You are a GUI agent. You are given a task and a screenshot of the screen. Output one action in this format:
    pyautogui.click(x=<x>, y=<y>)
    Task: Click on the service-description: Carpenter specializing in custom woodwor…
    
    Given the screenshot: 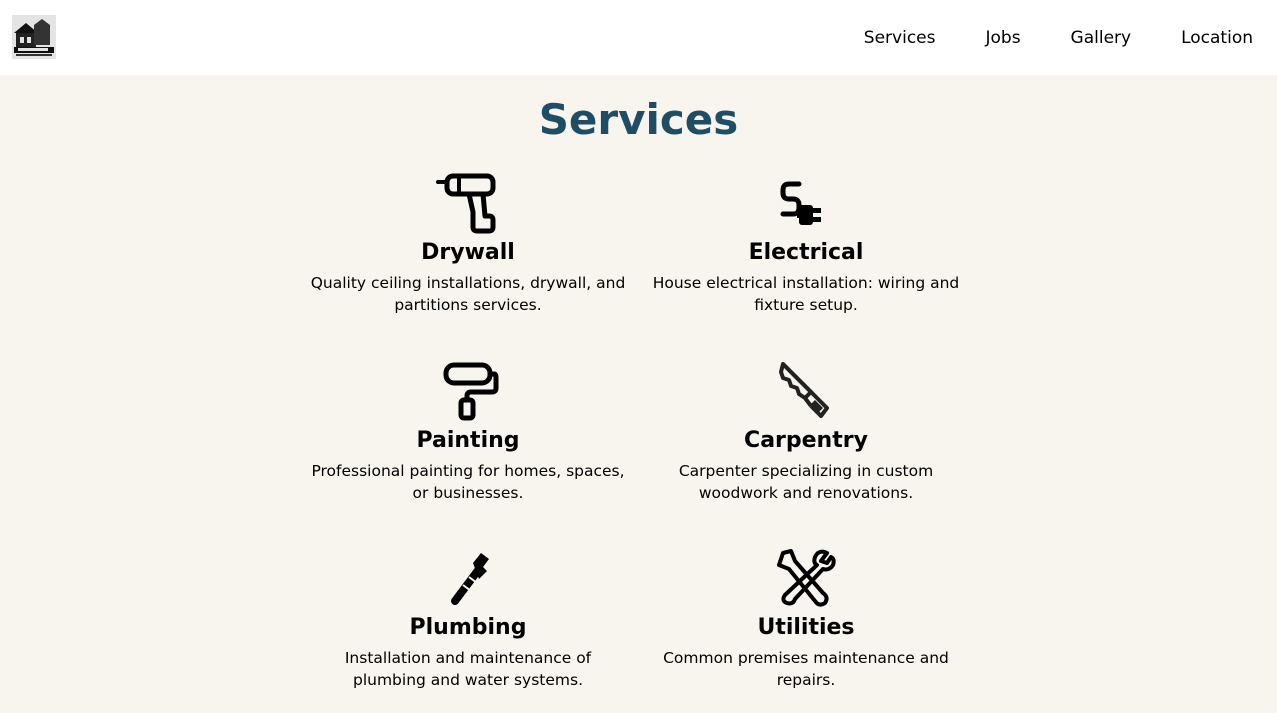 What is the action you would take?
    pyautogui.click(x=806, y=482)
    